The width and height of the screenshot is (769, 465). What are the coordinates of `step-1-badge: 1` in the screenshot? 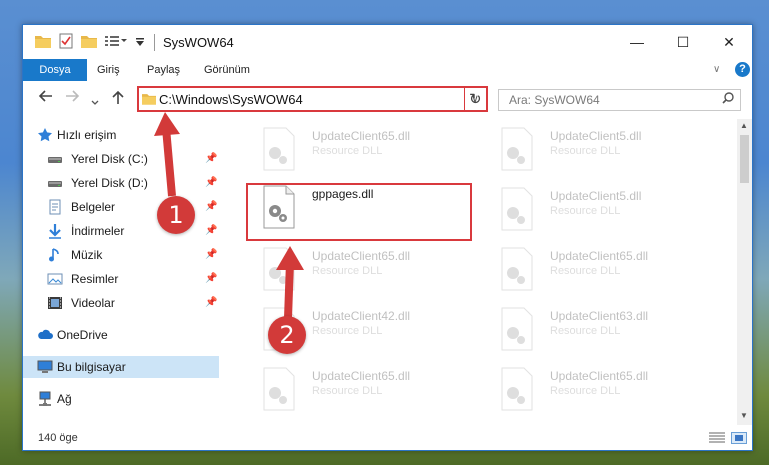 It's located at (176, 215).